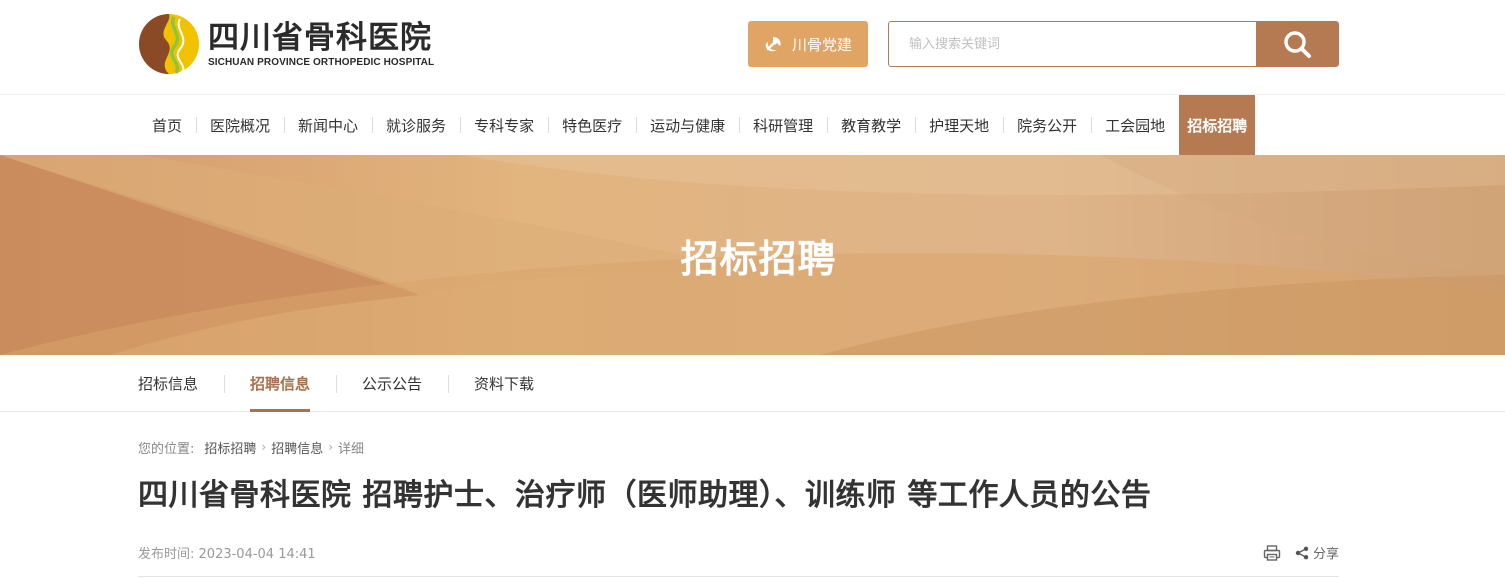 The height and width of the screenshot is (578, 1505). Describe the element at coordinates (871, 125) in the screenshot. I see `nav-item-education: 教育教学` at that location.